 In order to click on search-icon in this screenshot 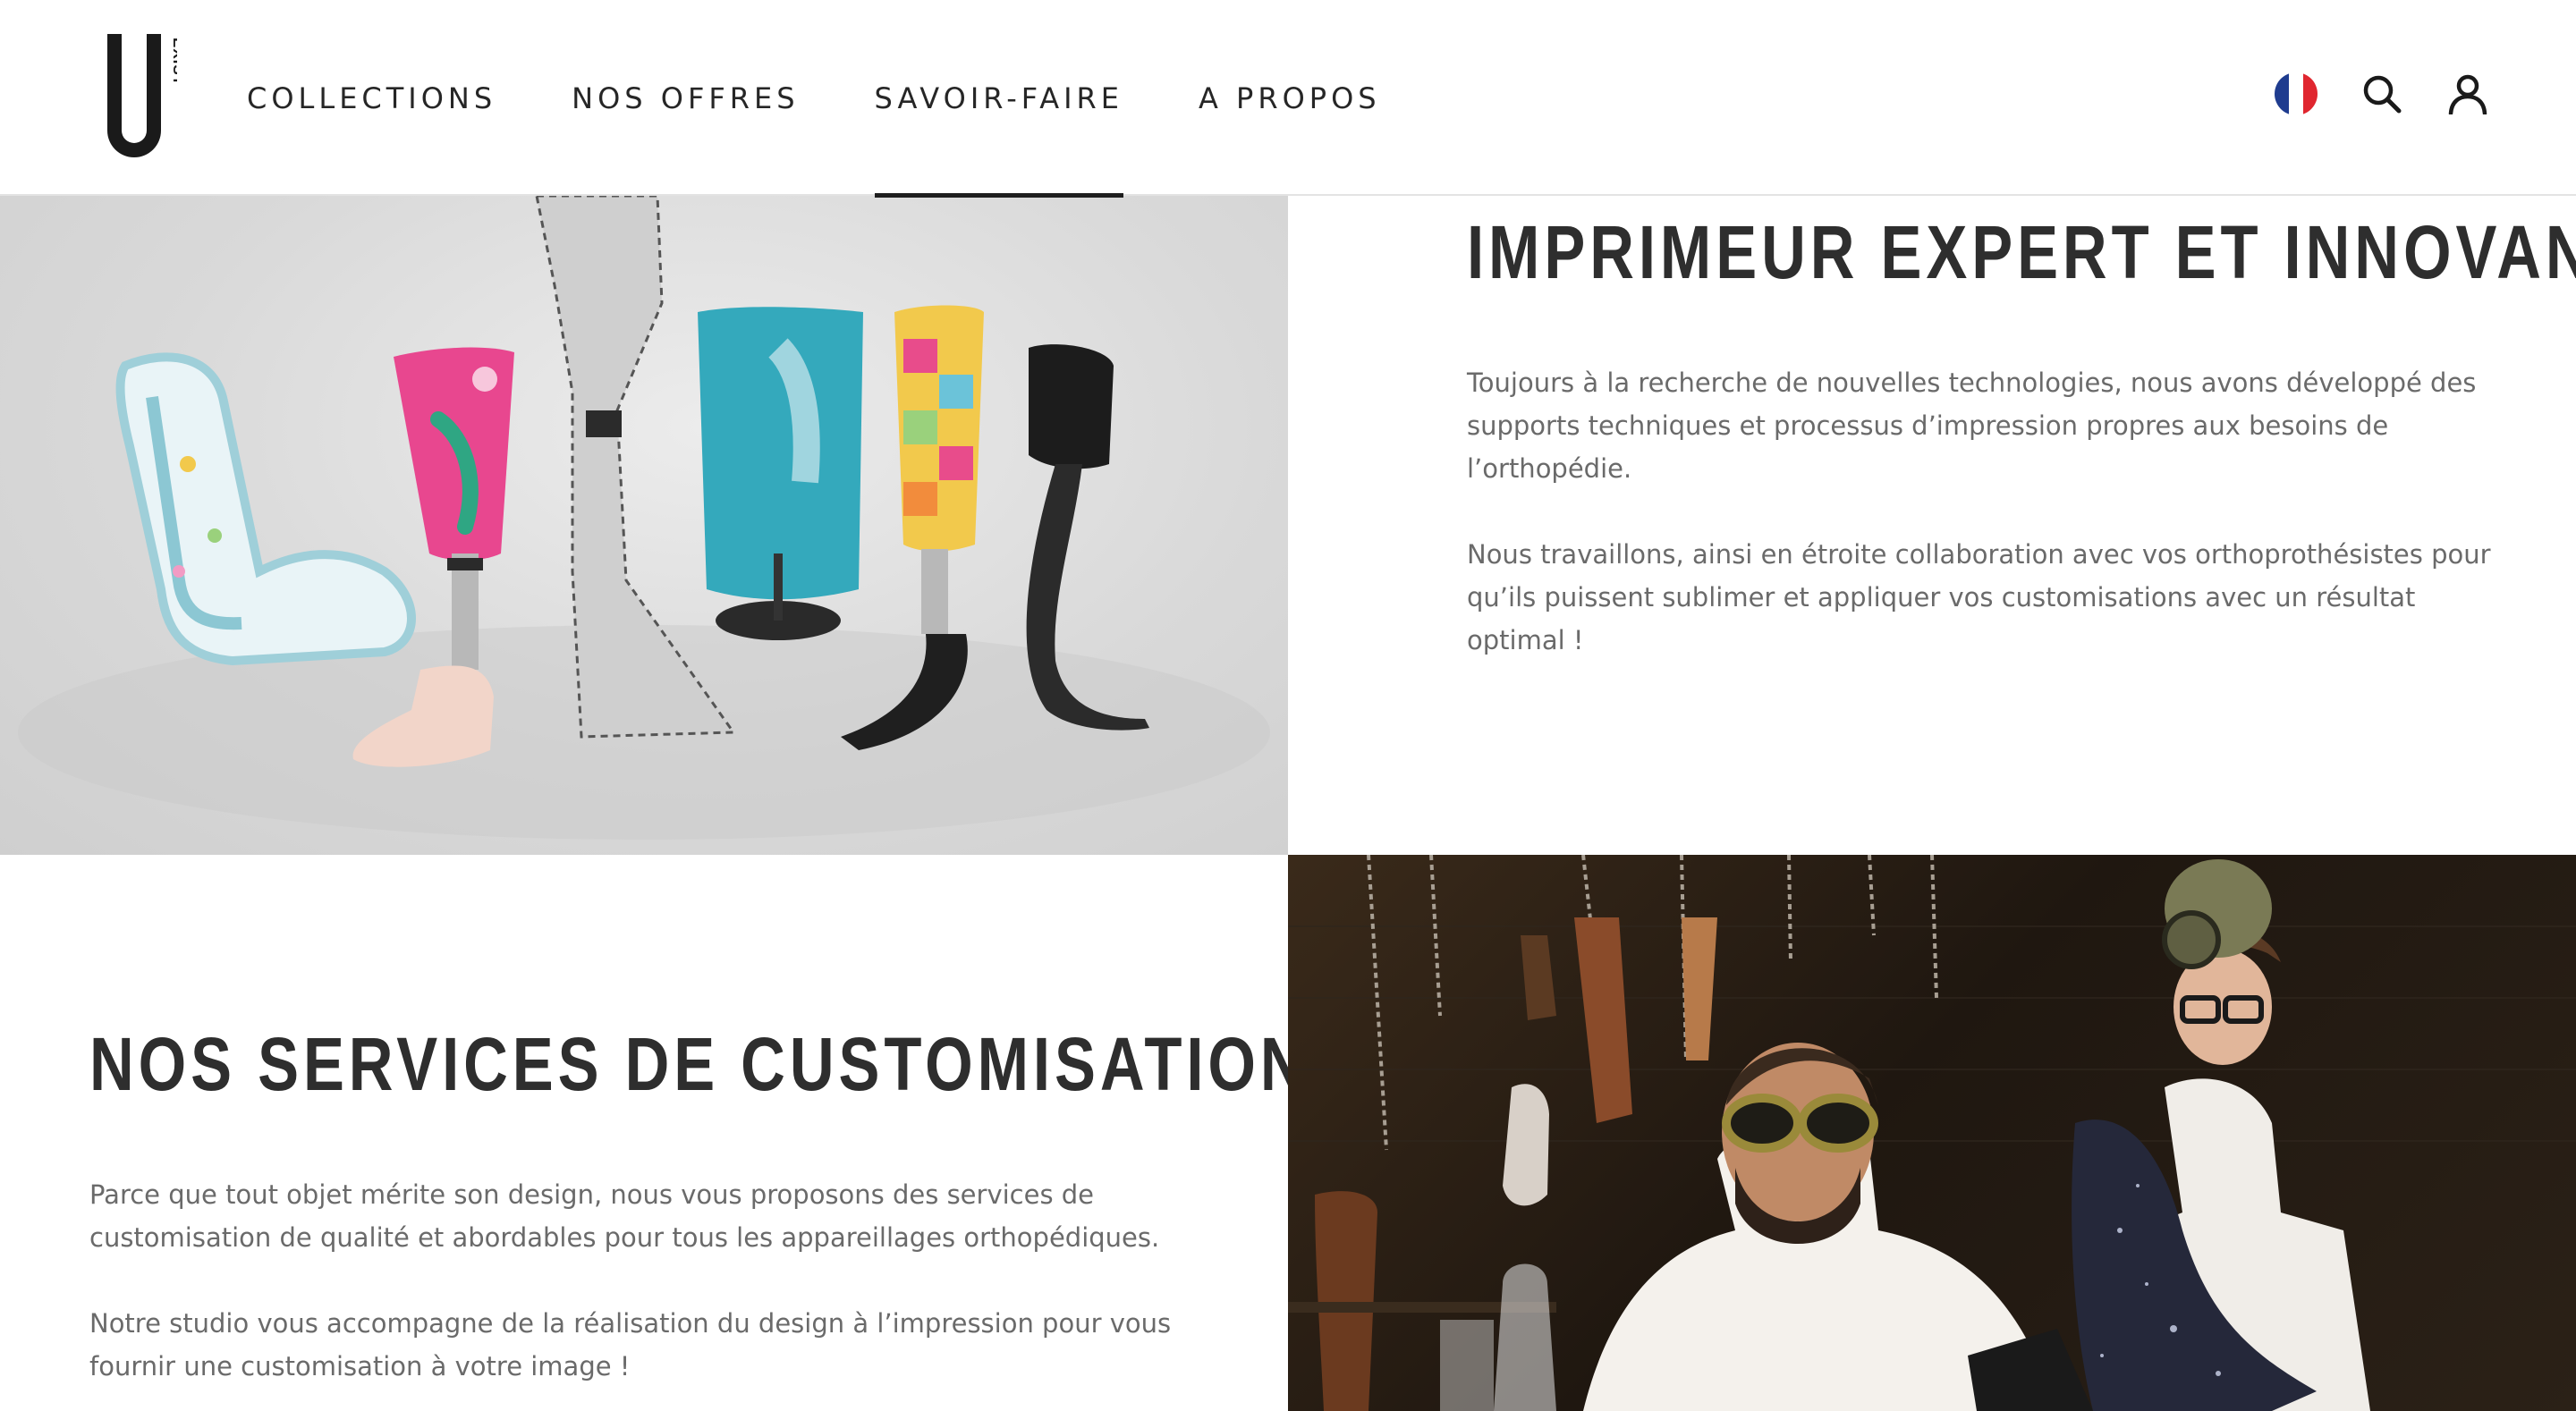, I will do `click(2382, 94)`.